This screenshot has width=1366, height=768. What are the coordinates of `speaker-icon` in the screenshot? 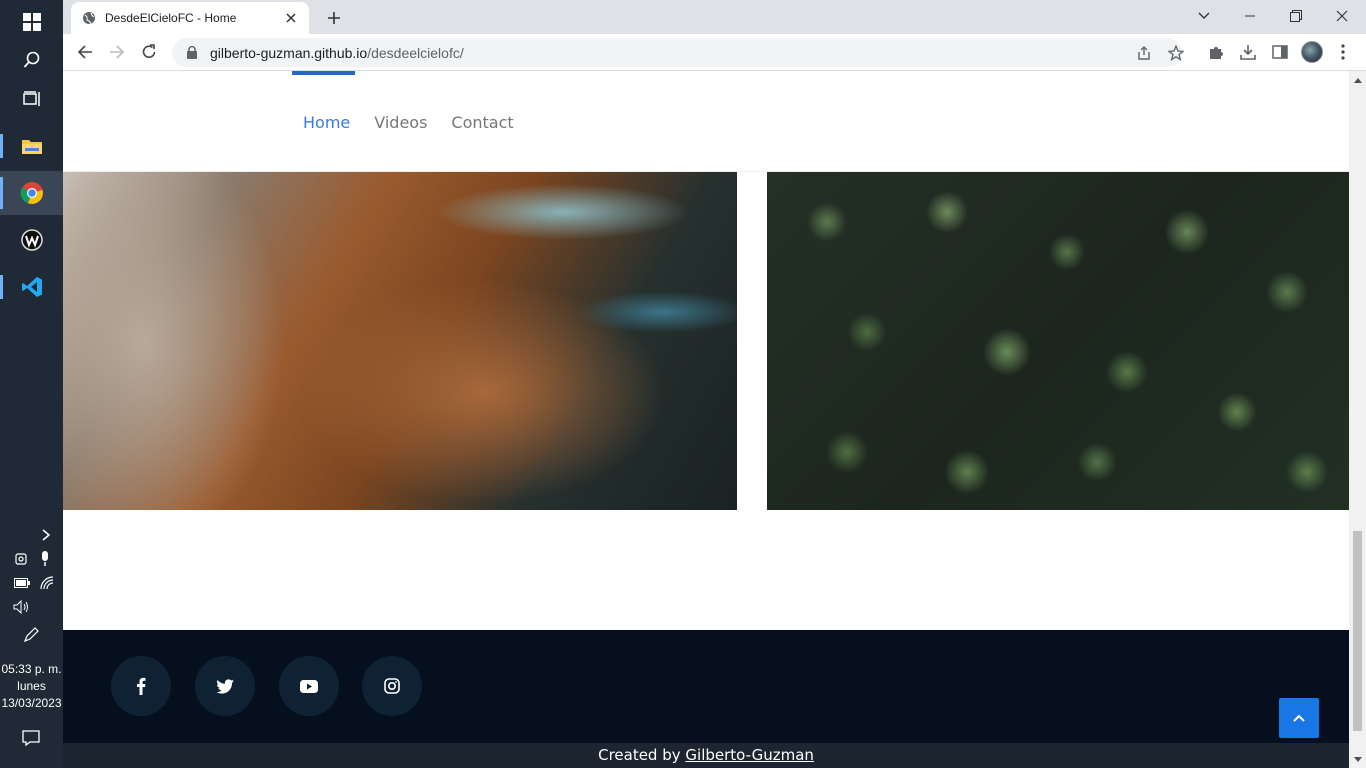 It's located at (20, 607).